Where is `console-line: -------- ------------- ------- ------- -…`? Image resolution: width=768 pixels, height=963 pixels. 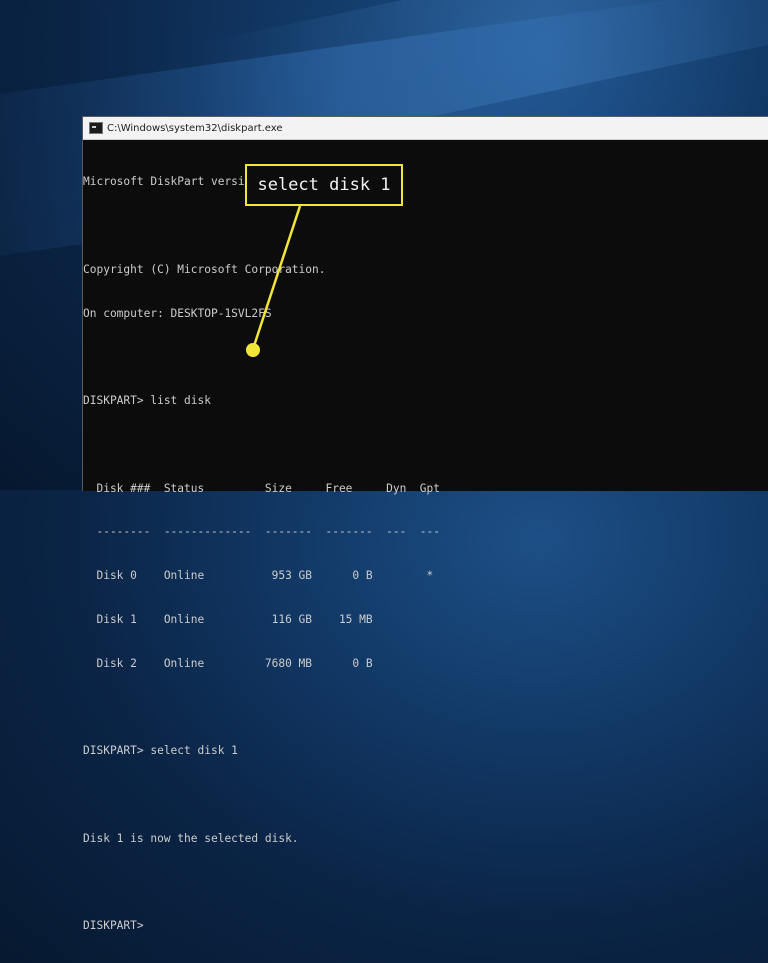
console-line: -------- ------------- ------- ------- -… is located at coordinates (261, 532).